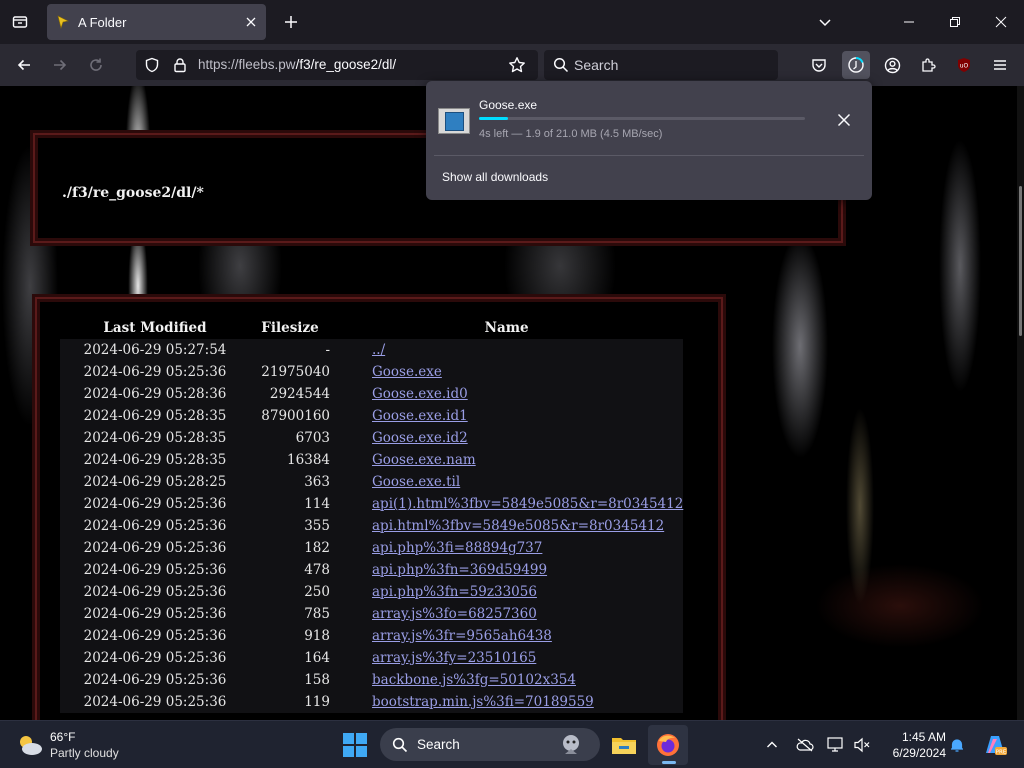  Describe the element at coordinates (624, 745) in the screenshot. I see `file-explorer-app` at that location.